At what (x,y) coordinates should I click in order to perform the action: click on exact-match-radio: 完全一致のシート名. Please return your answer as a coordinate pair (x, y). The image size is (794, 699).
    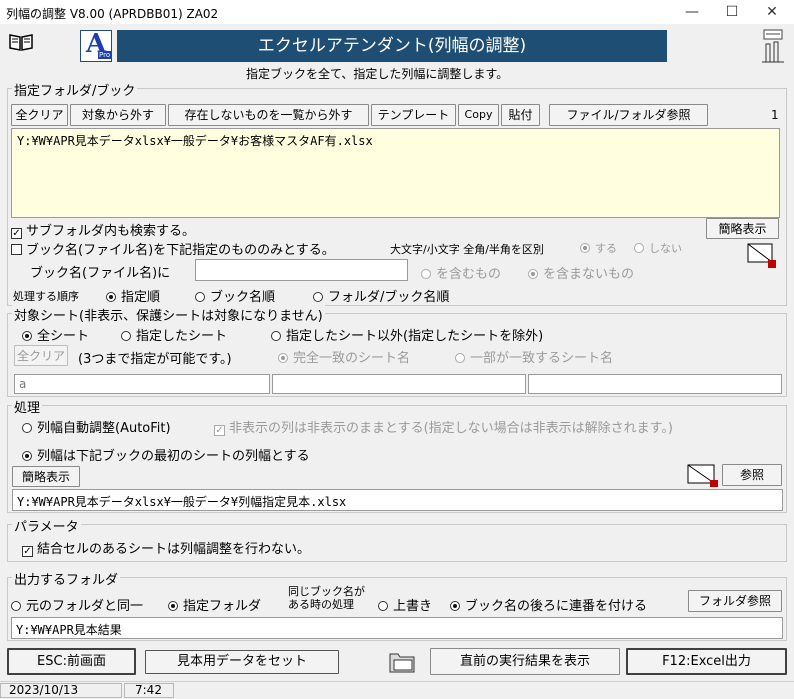
    Looking at the image, I should click on (344, 356).